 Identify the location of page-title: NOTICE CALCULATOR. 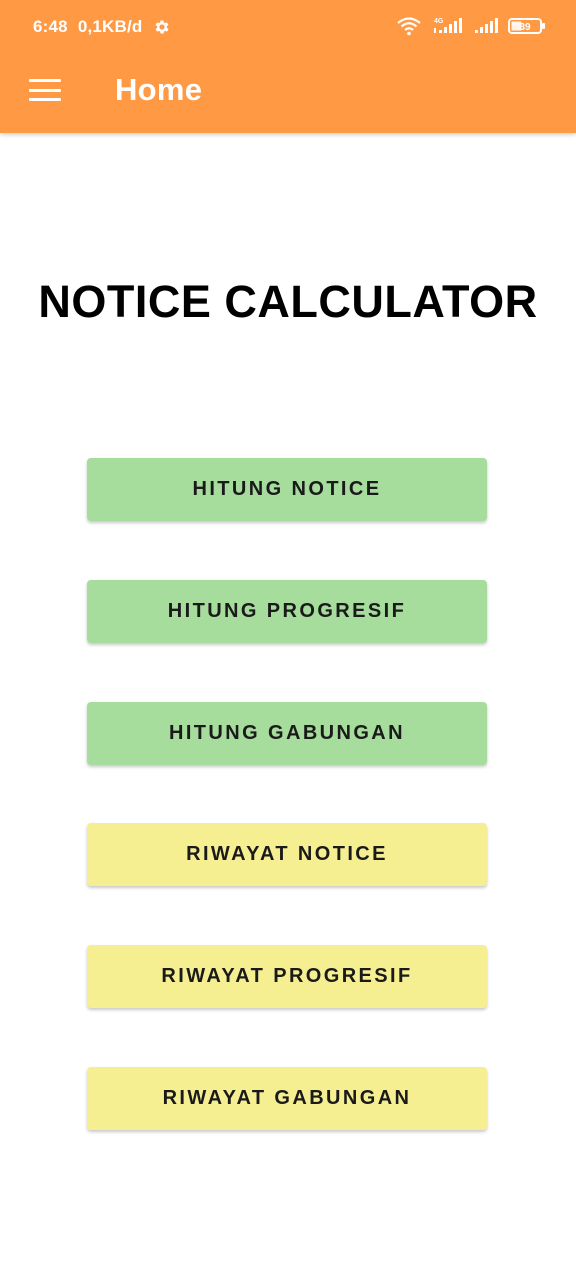
(288, 301).